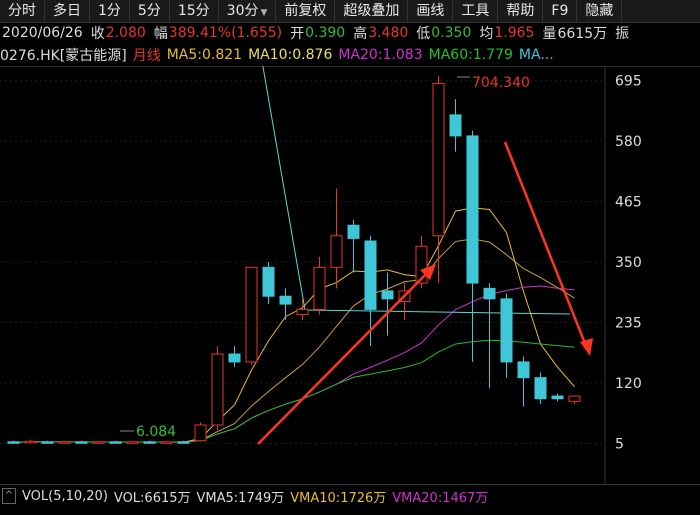 The width and height of the screenshot is (700, 515). What do you see at coordinates (628, 142) in the screenshot?
I see `y-tick-label: 580` at bounding box center [628, 142].